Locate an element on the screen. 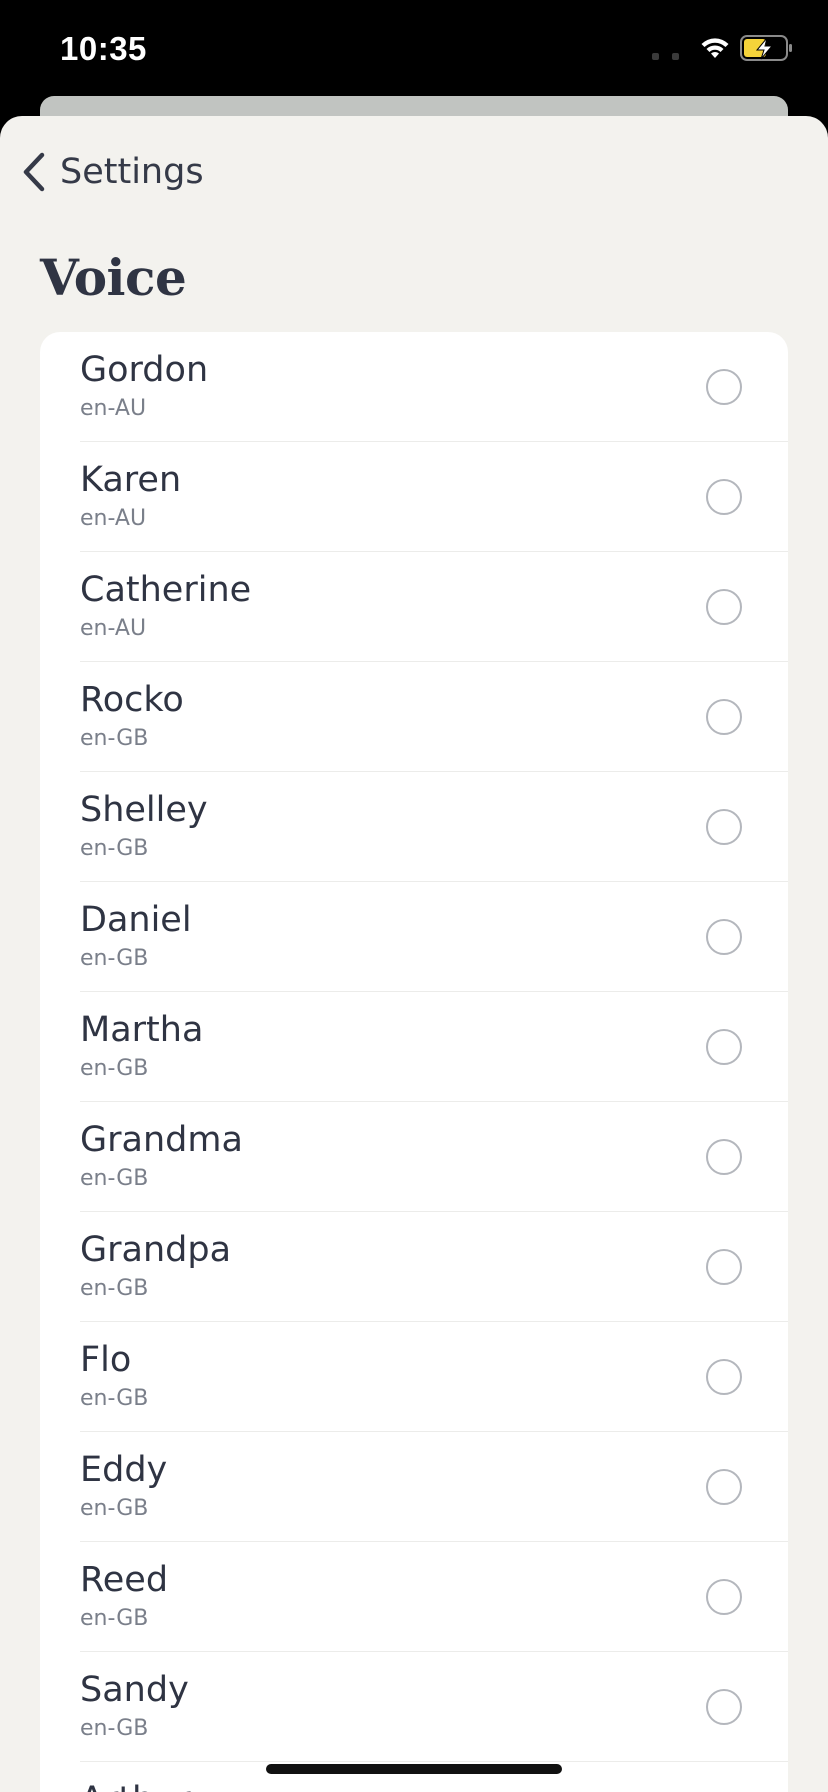 The width and height of the screenshot is (828, 1792). voice-option-row: Daniel en-GB is located at coordinates (434, 937).